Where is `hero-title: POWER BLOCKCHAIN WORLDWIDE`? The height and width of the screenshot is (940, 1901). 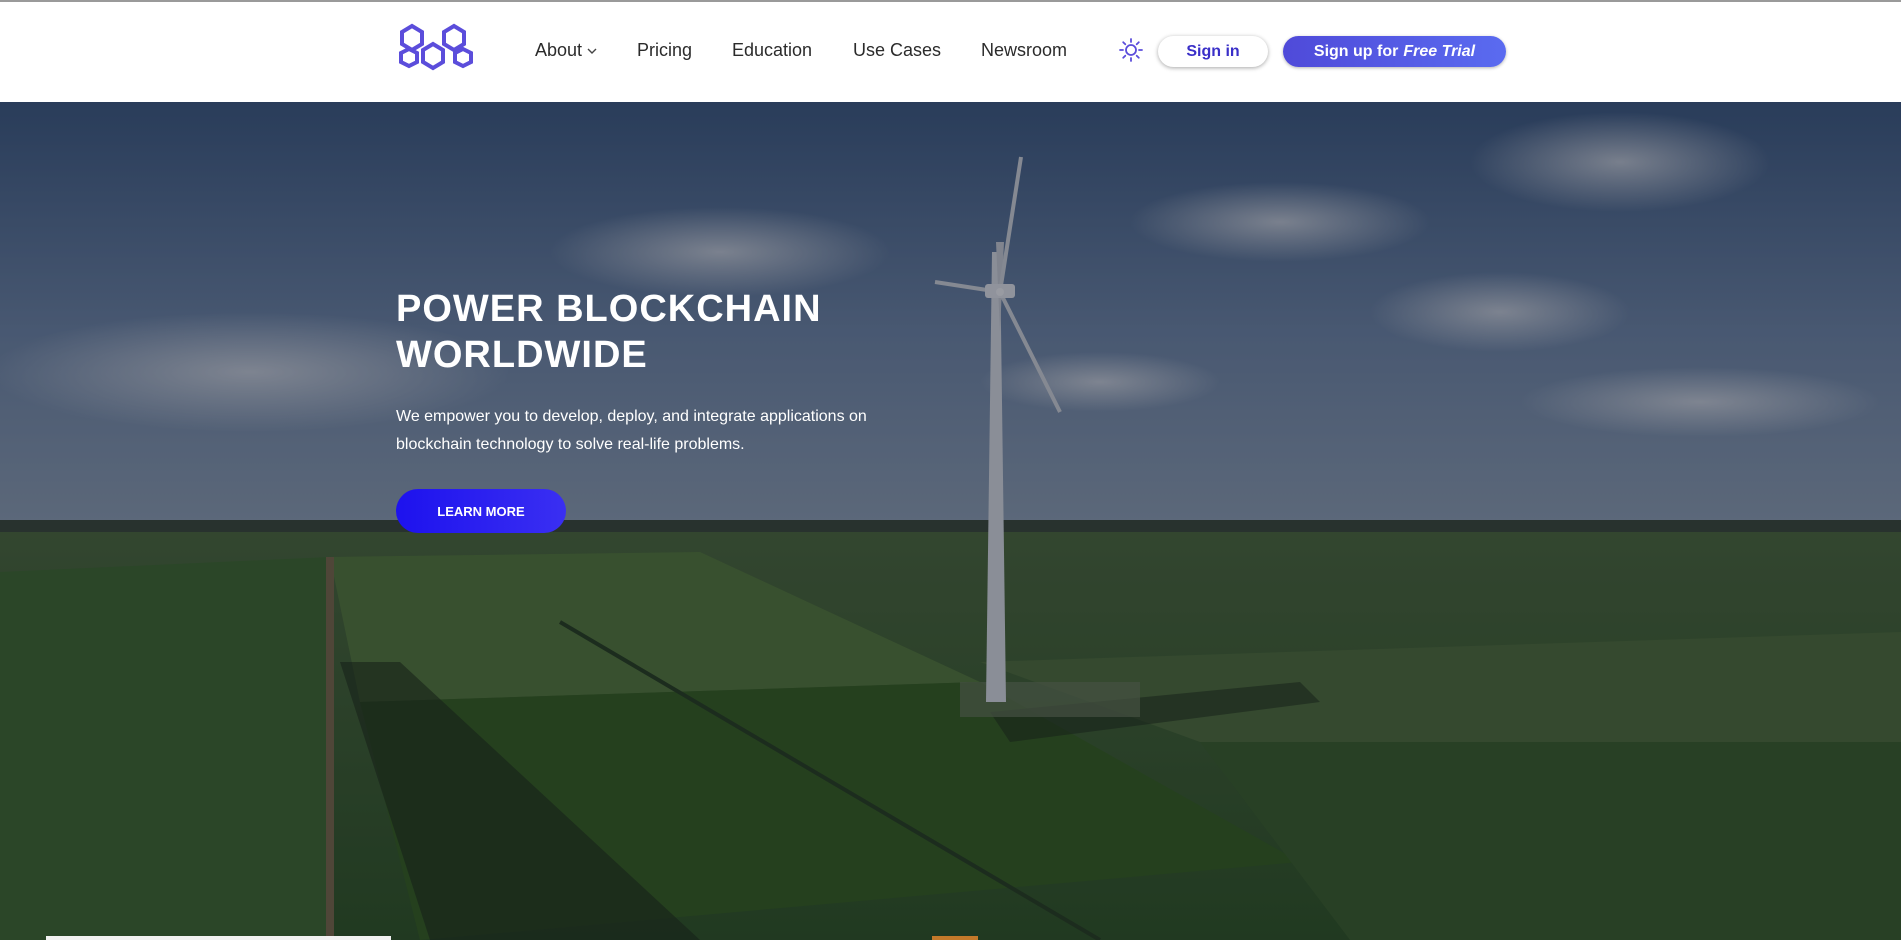 hero-title: POWER BLOCKCHAIN WORLDWIDE is located at coordinates (676, 332).